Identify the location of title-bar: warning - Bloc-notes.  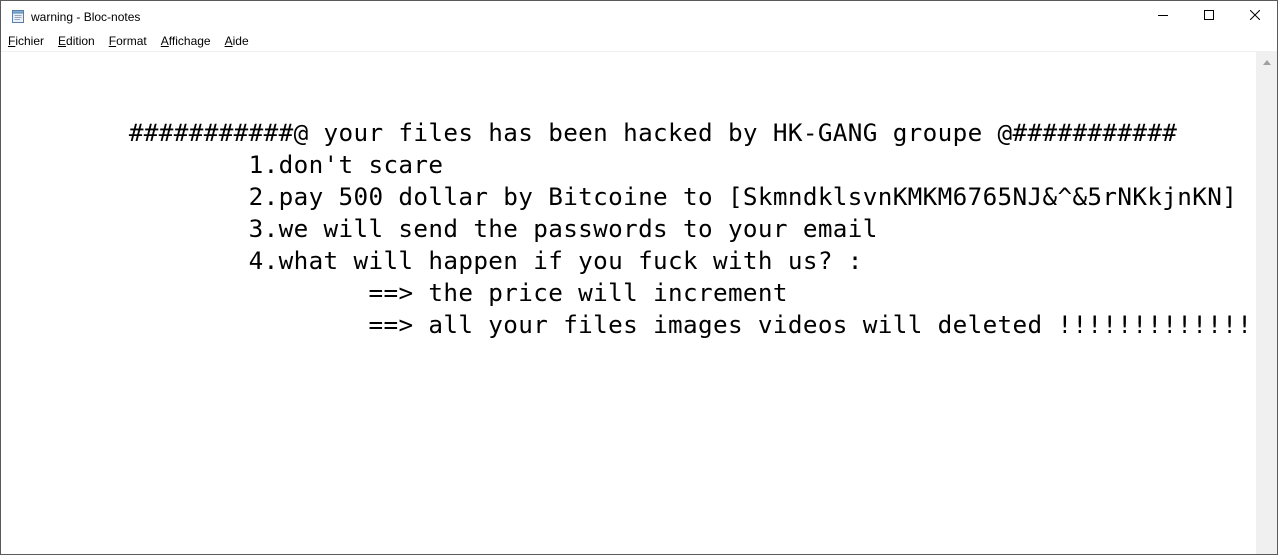
(639, 16).